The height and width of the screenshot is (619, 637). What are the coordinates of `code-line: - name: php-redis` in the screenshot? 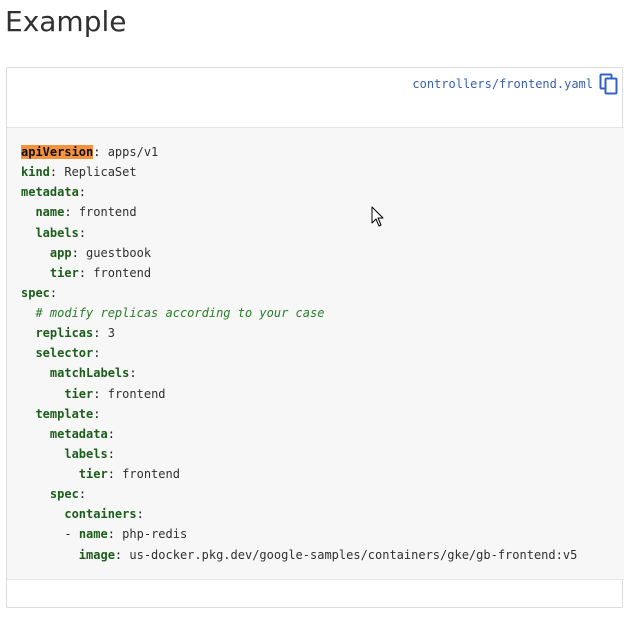 It's located at (126, 534).